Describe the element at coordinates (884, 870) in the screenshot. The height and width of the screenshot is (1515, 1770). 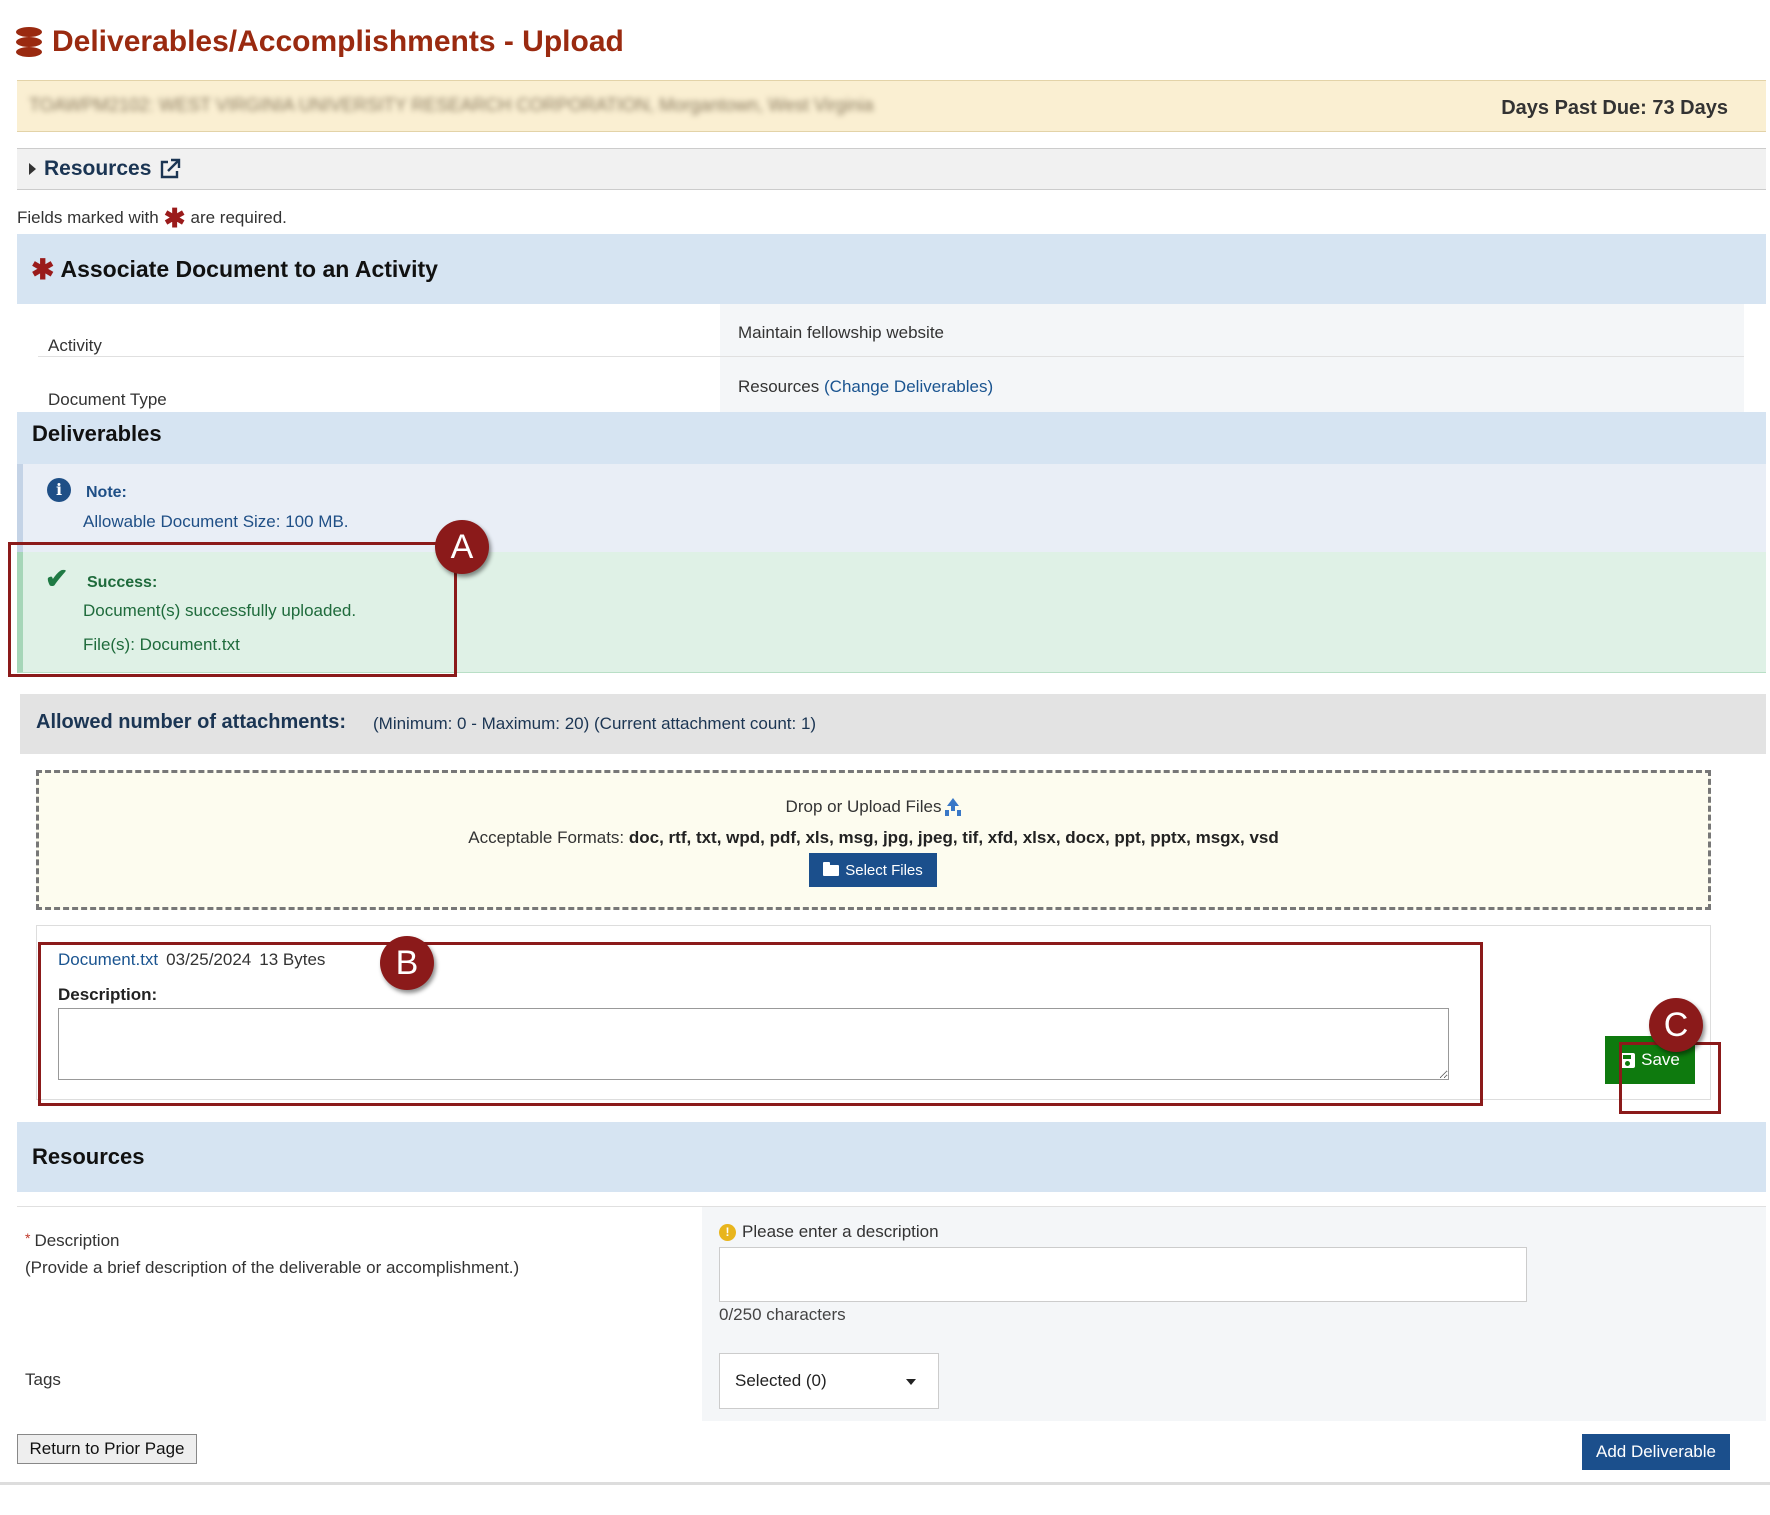
I see `select-files-label: Select Files` at that location.